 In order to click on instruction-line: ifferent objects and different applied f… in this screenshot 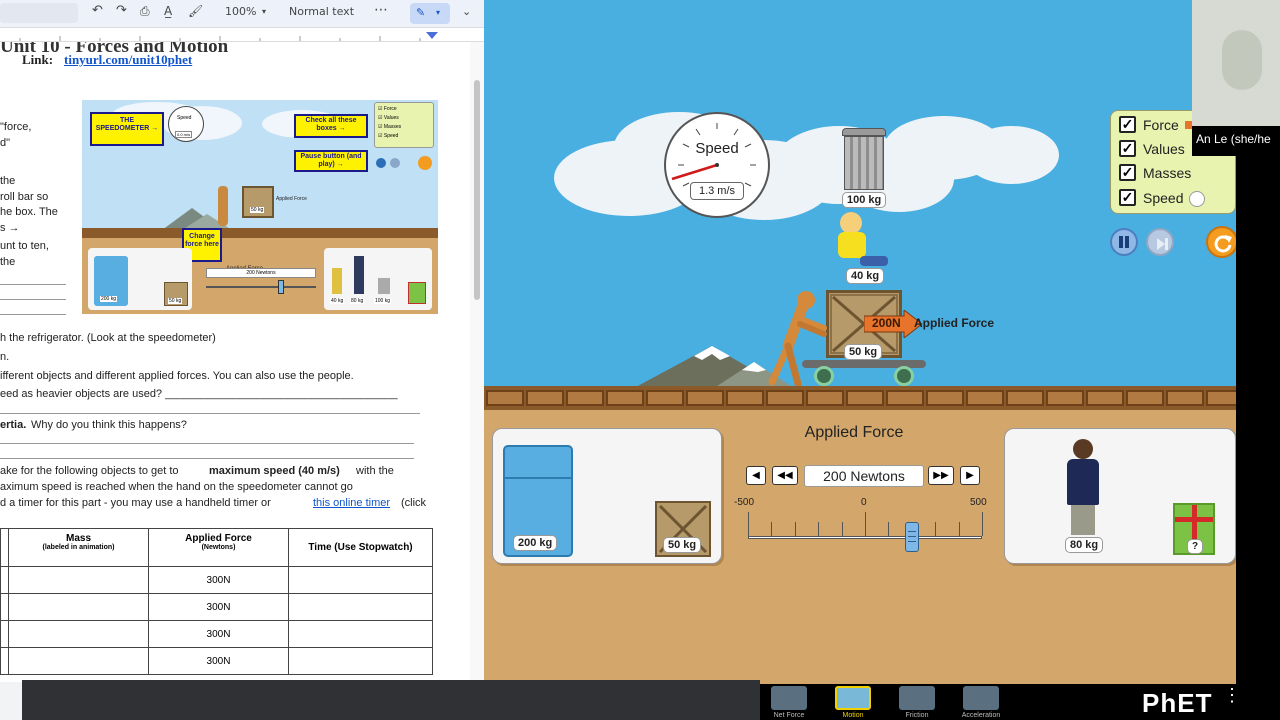, I will do `click(177, 376)`.